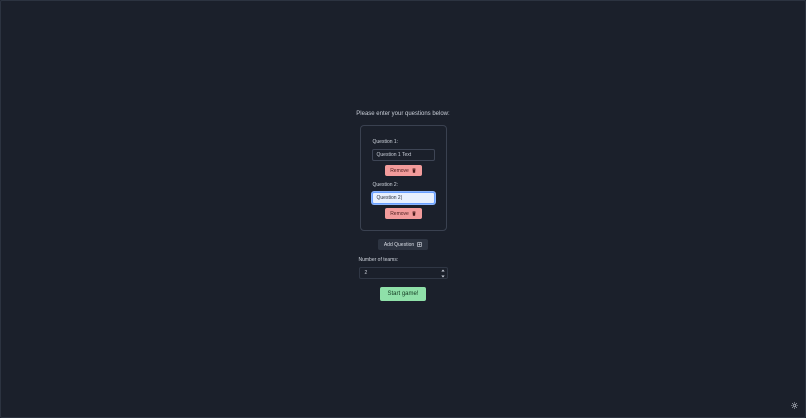 The image size is (806, 418). I want to click on teams-label: Number of teams:, so click(378, 260).